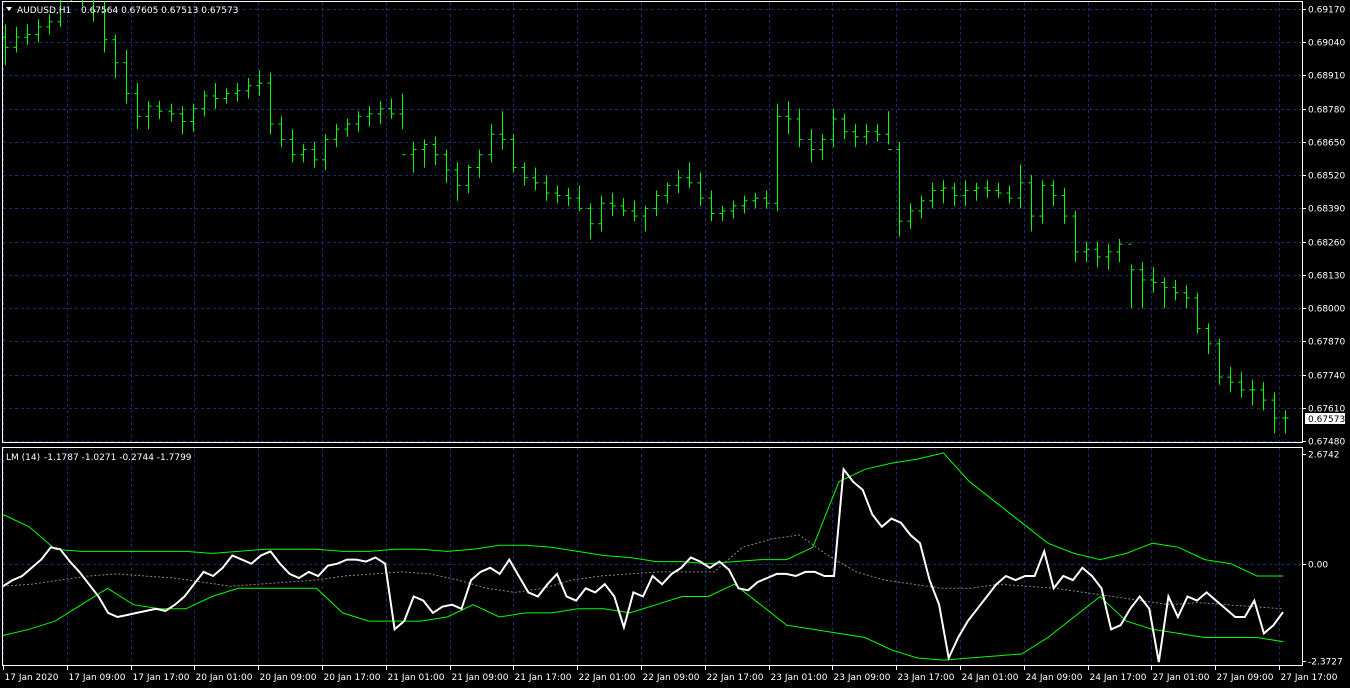  Describe the element at coordinates (1326, 210) in the screenshot. I see `price-tick-label: 0.68390` at that location.